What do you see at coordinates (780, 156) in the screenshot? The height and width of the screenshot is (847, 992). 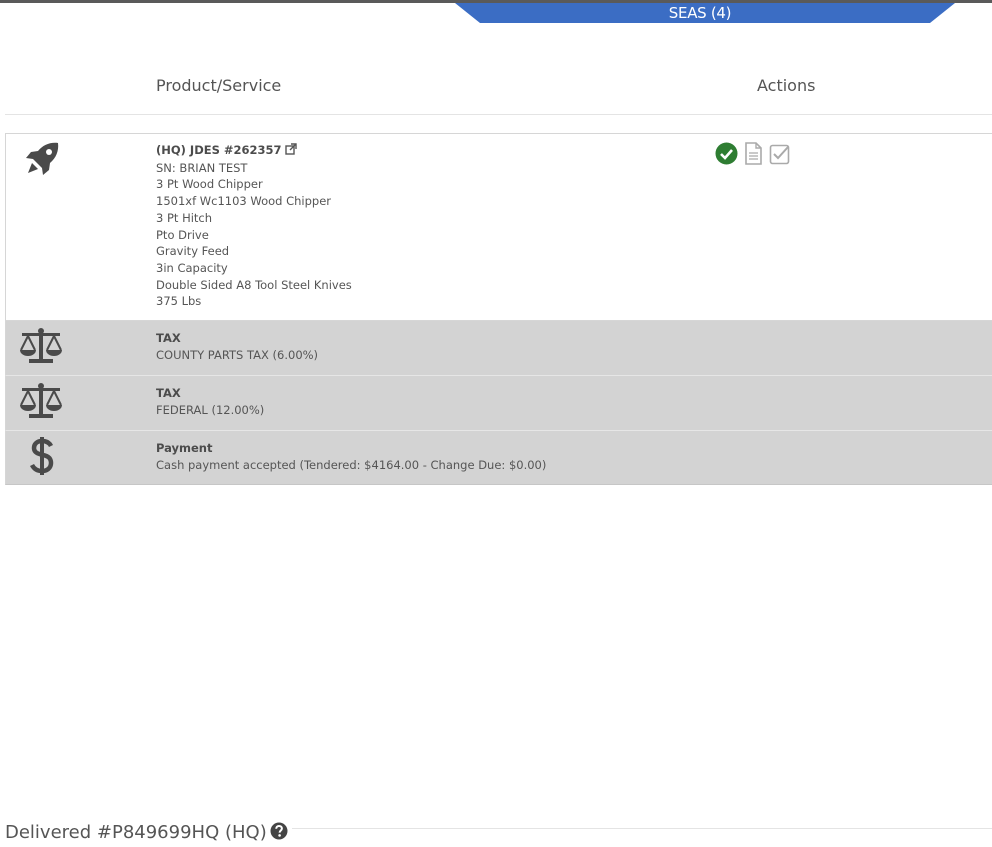 I see `checkbox-icon` at bounding box center [780, 156].